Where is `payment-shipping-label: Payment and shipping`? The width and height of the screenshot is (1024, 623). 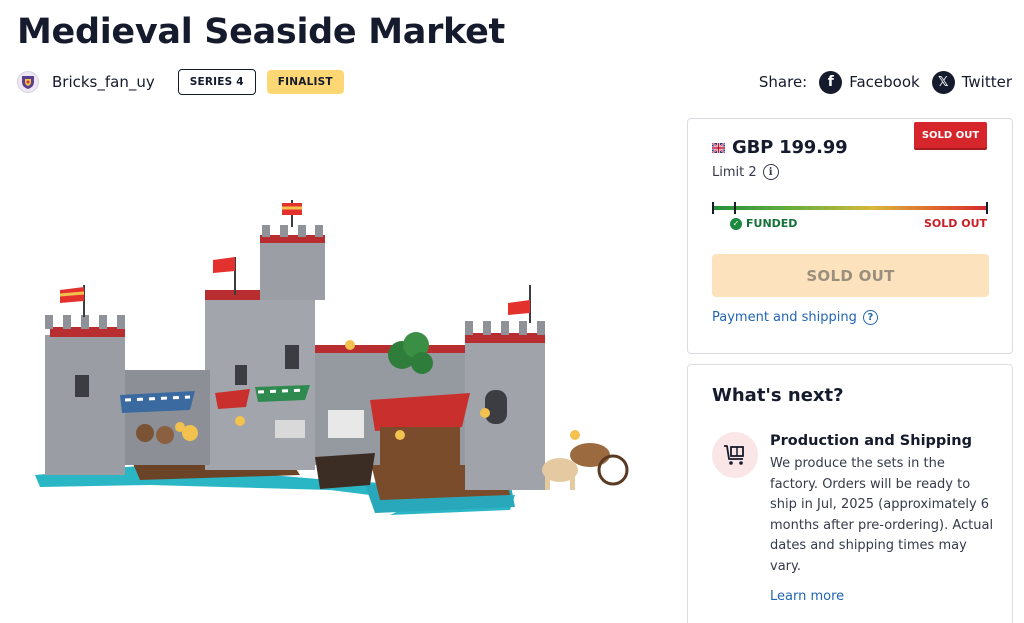 payment-shipping-label: Payment and shipping is located at coordinates (784, 317).